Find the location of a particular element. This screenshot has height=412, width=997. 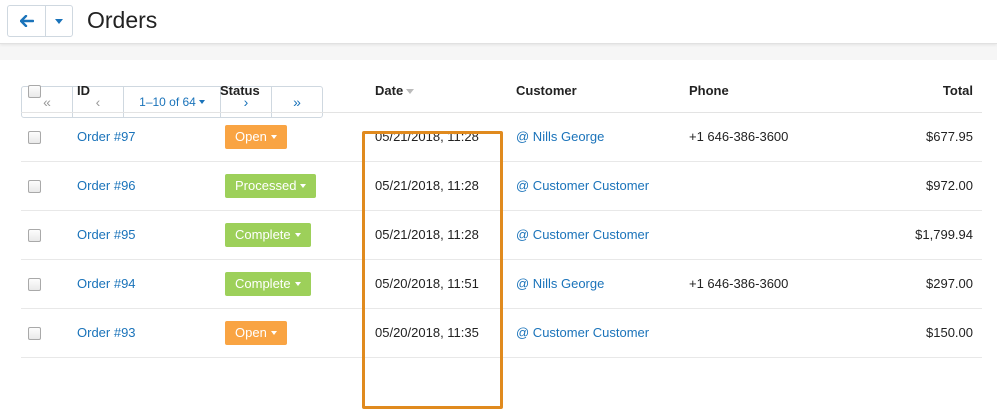

date-cell: 05/20/2018, 11:35 is located at coordinates (438, 333).